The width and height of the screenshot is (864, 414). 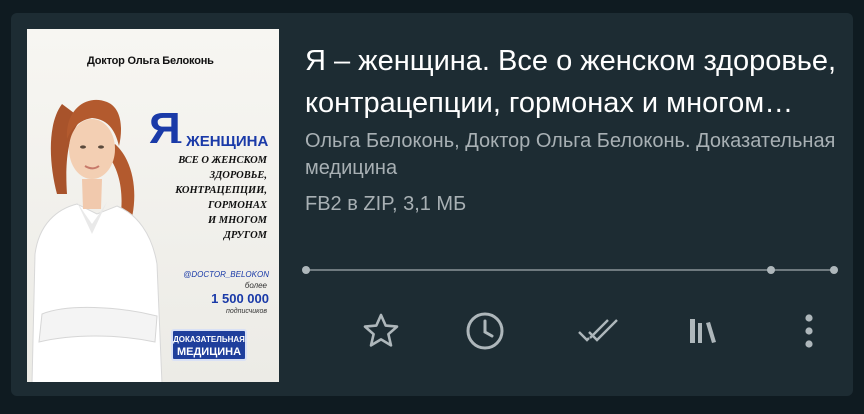 I want to click on history-button, so click(x=485, y=331).